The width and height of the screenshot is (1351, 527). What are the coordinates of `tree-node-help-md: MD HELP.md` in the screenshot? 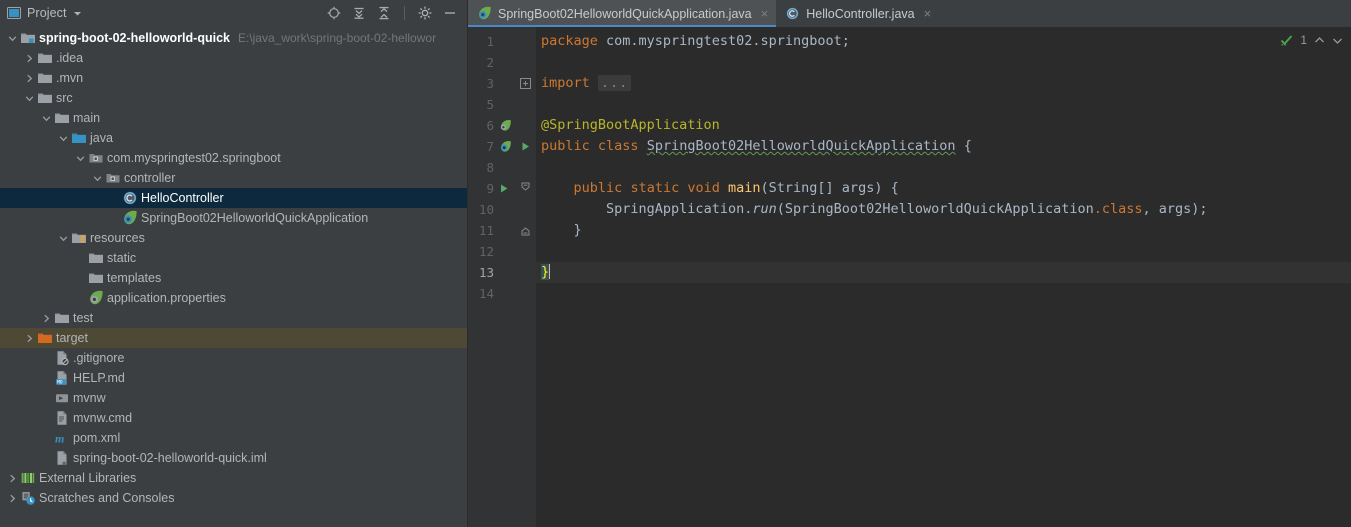 It's located at (233, 378).